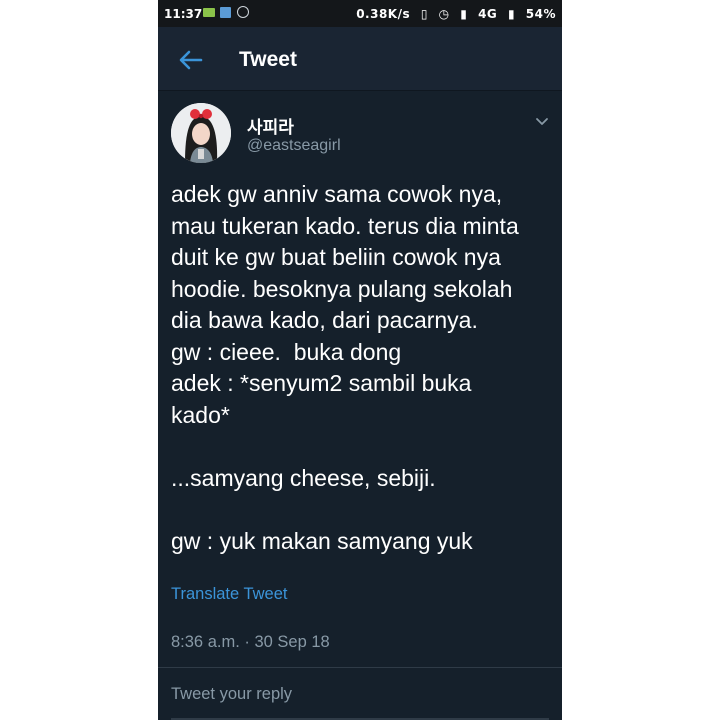 The image size is (720, 720). I want to click on status-time: 11:37, so click(183, 14).